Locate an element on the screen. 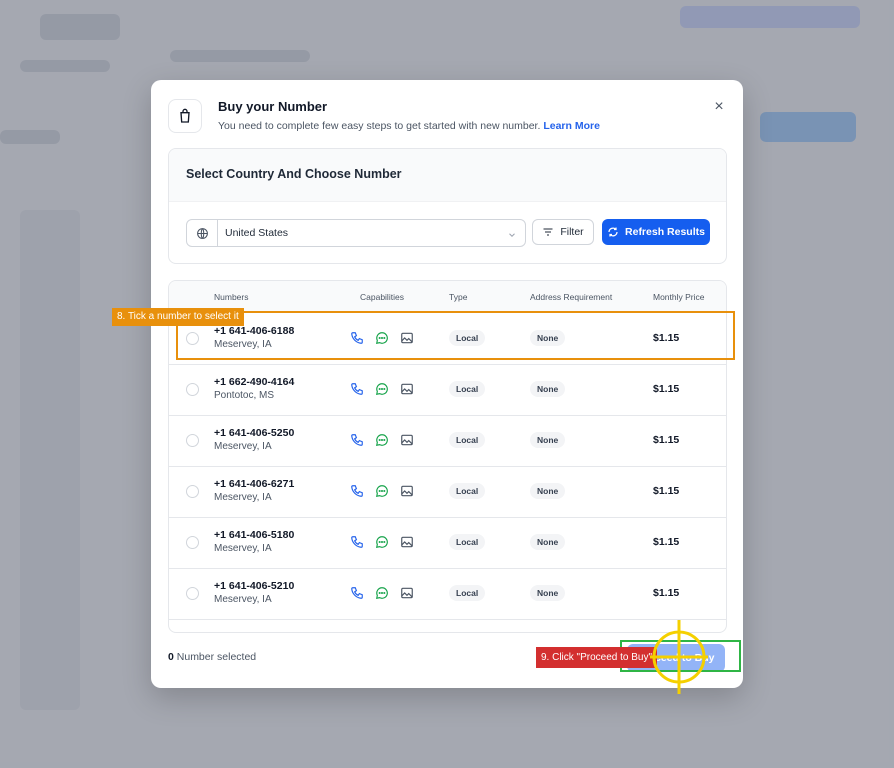 This screenshot has height=768, width=894. phone-number: +1 641-406-5210 is located at coordinates (254, 586).